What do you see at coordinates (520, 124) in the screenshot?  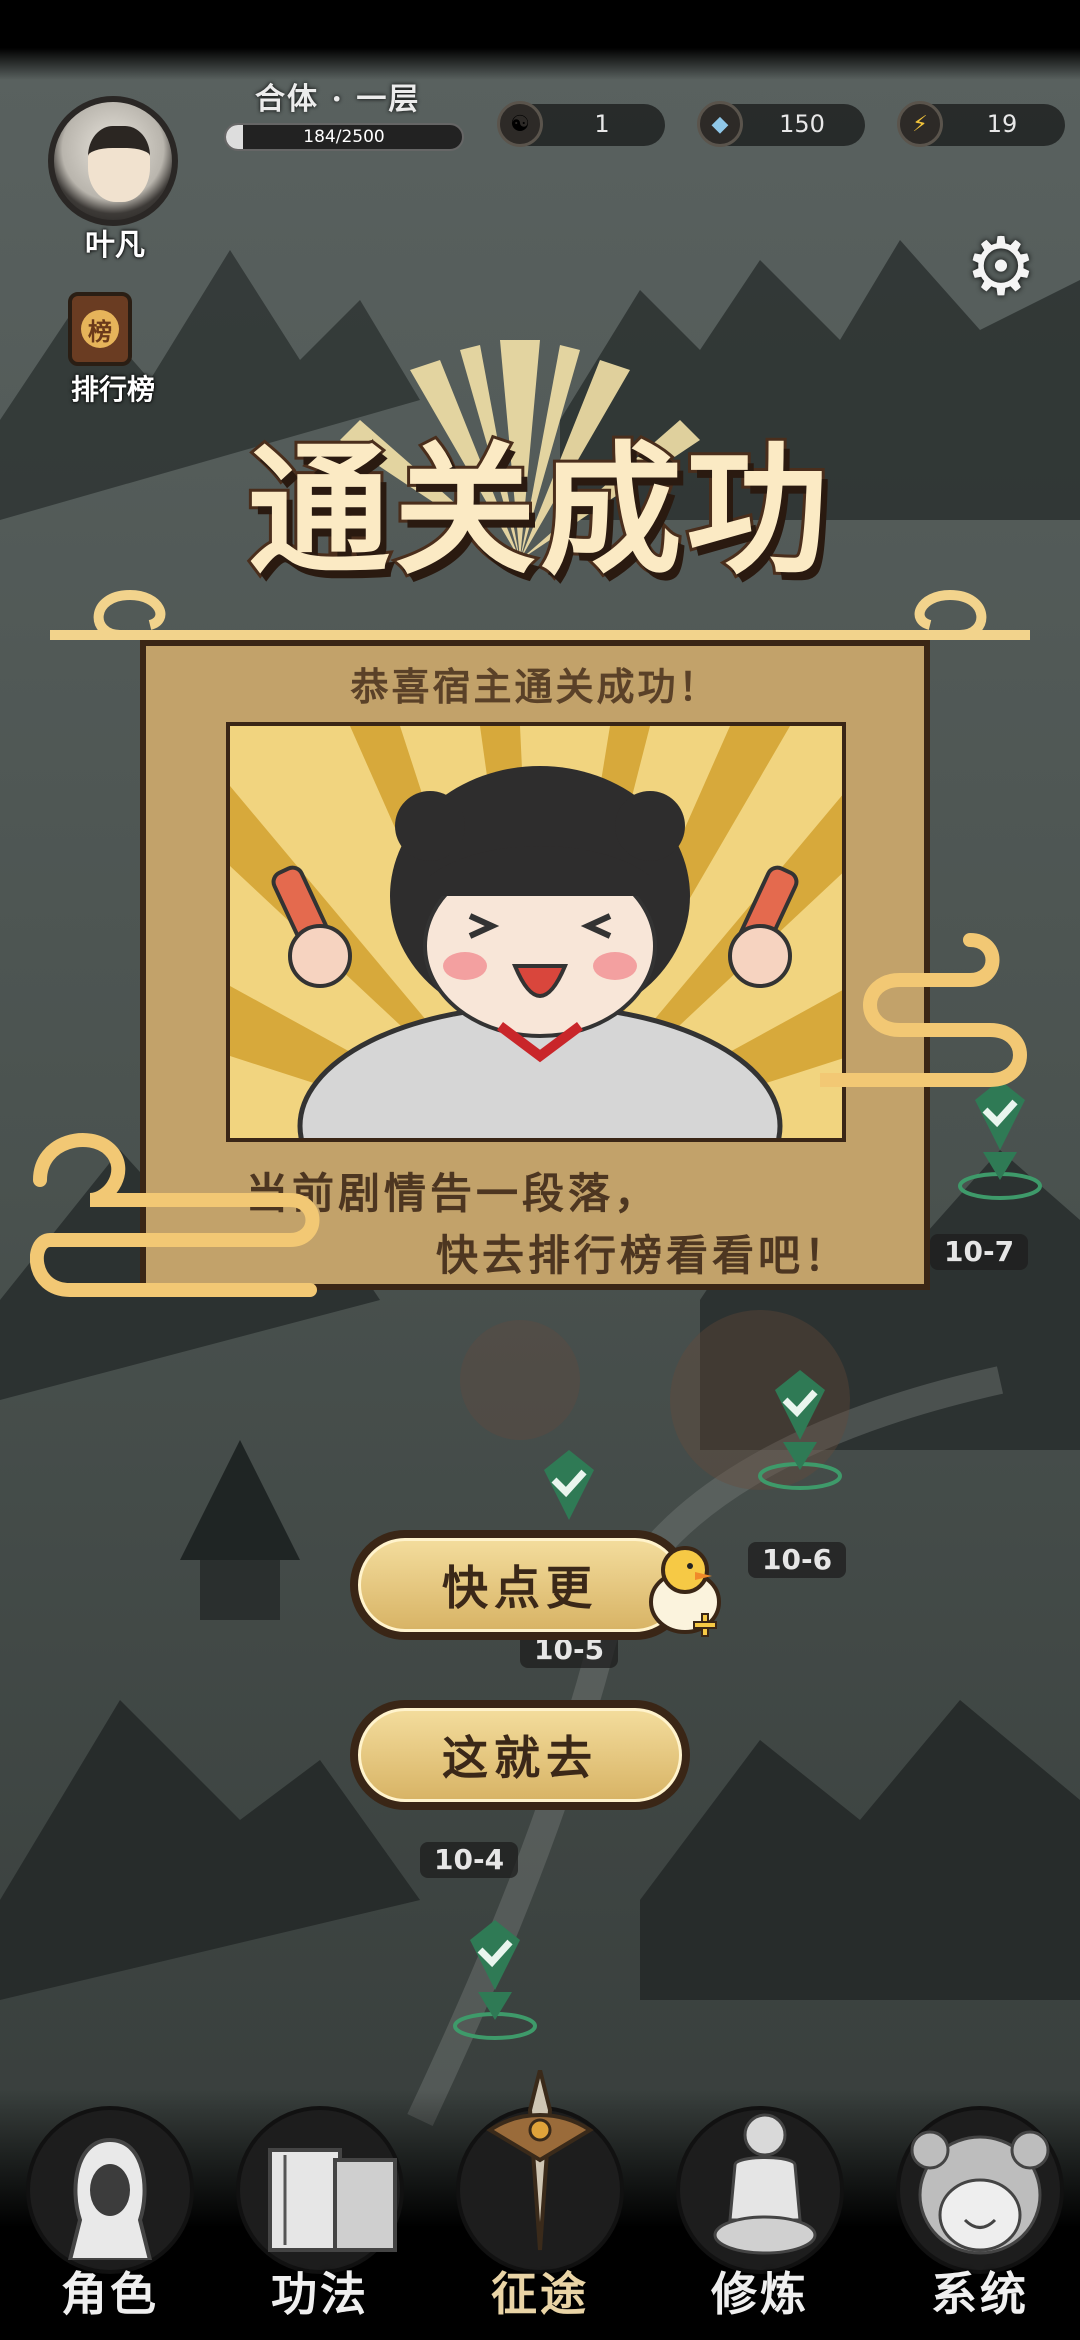 I see `yin-yang-icon: ☯` at bounding box center [520, 124].